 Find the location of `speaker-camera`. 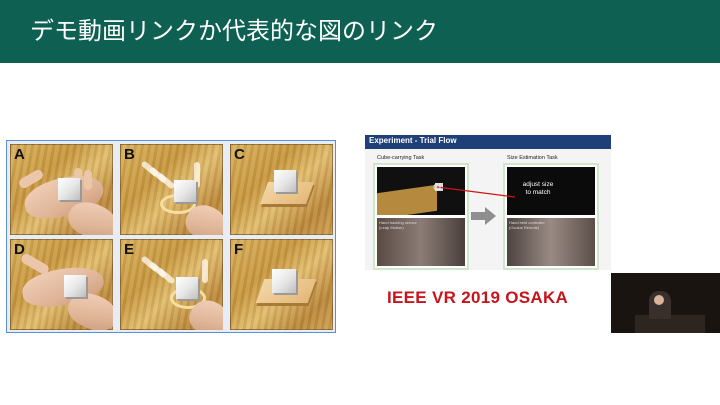

speaker-camera is located at coordinates (665, 303).